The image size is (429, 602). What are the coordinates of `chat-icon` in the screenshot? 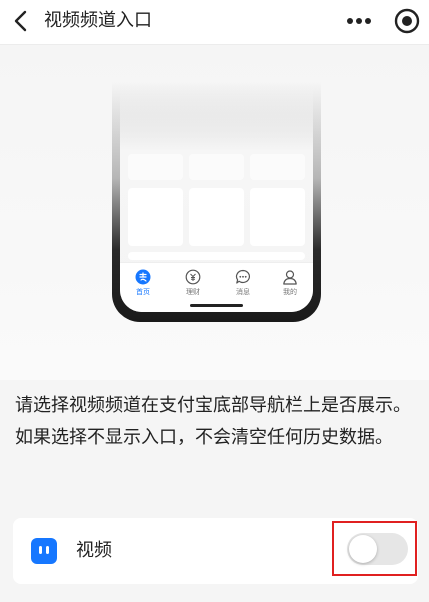 It's located at (242, 276).